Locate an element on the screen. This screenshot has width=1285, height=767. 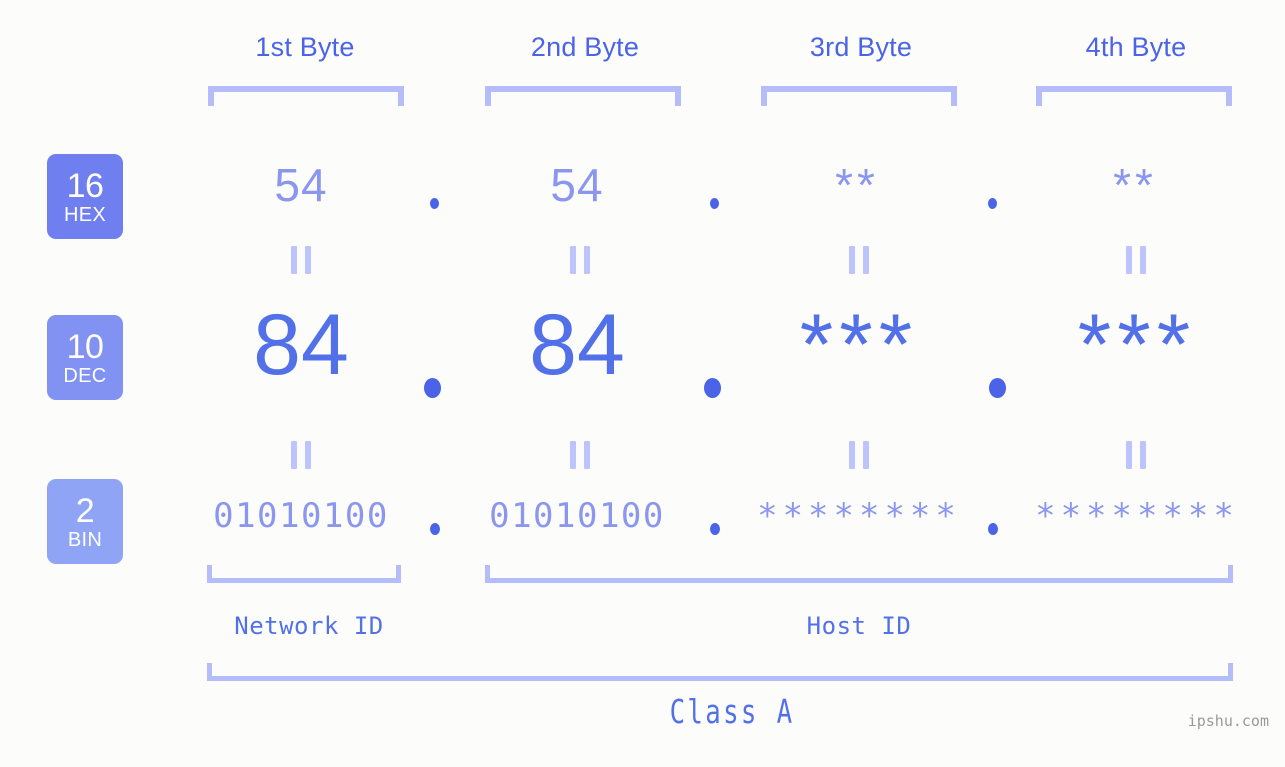
radix-badge-hex: 16 HEX is located at coordinates (85, 196).